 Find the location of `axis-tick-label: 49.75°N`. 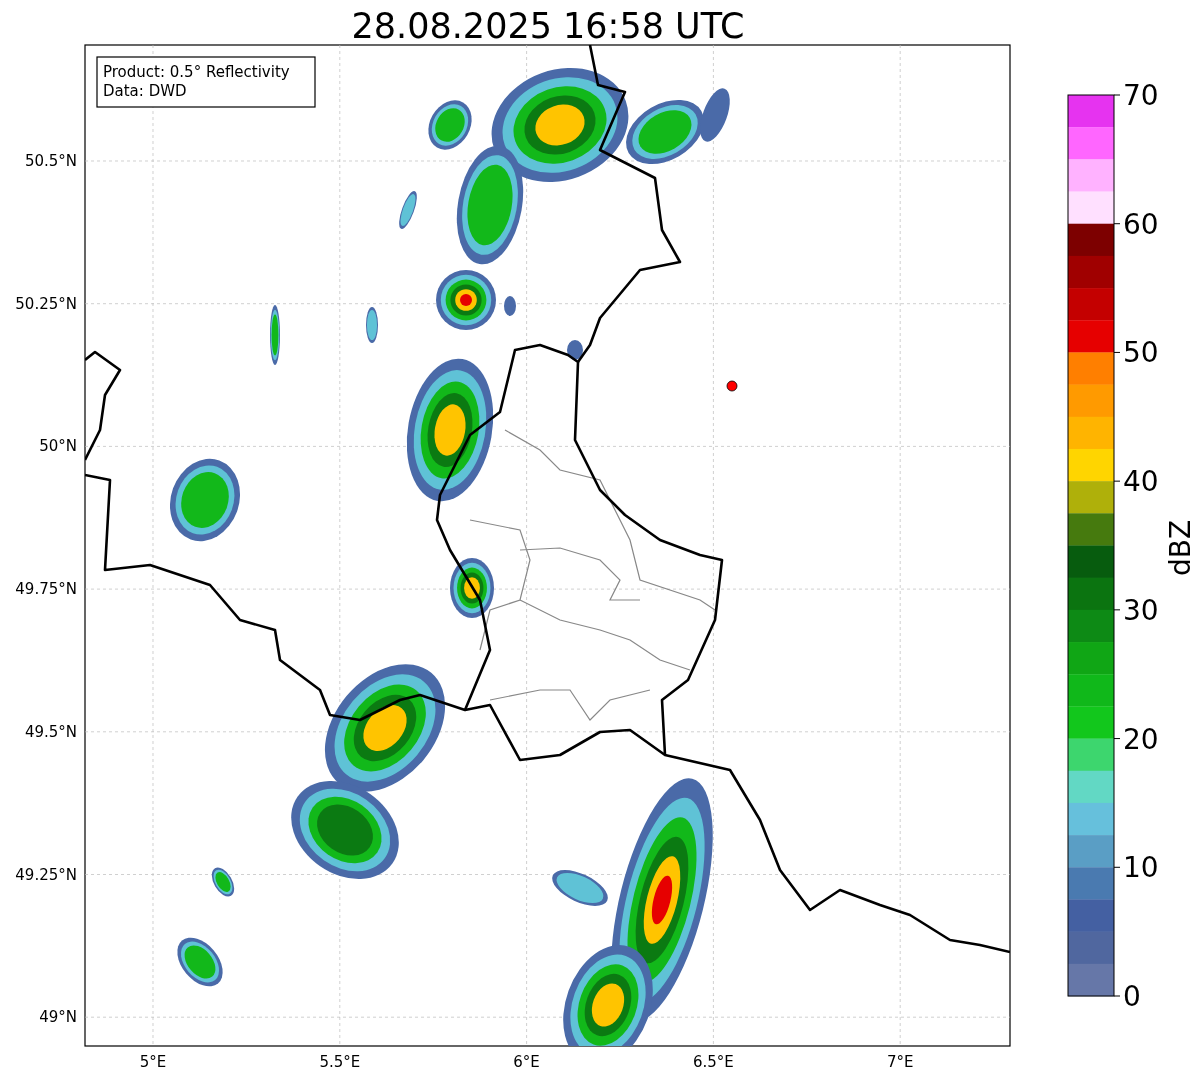

axis-tick-label: 49.75°N is located at coordinates (46, 589).